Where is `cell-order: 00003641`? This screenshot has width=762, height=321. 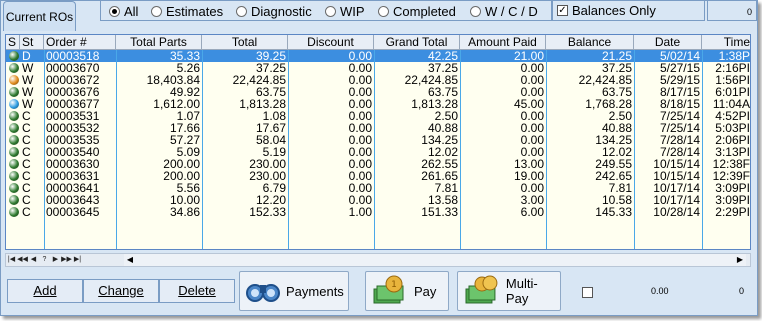 cell-order: 00003641 is located at coordinates (73, 188).